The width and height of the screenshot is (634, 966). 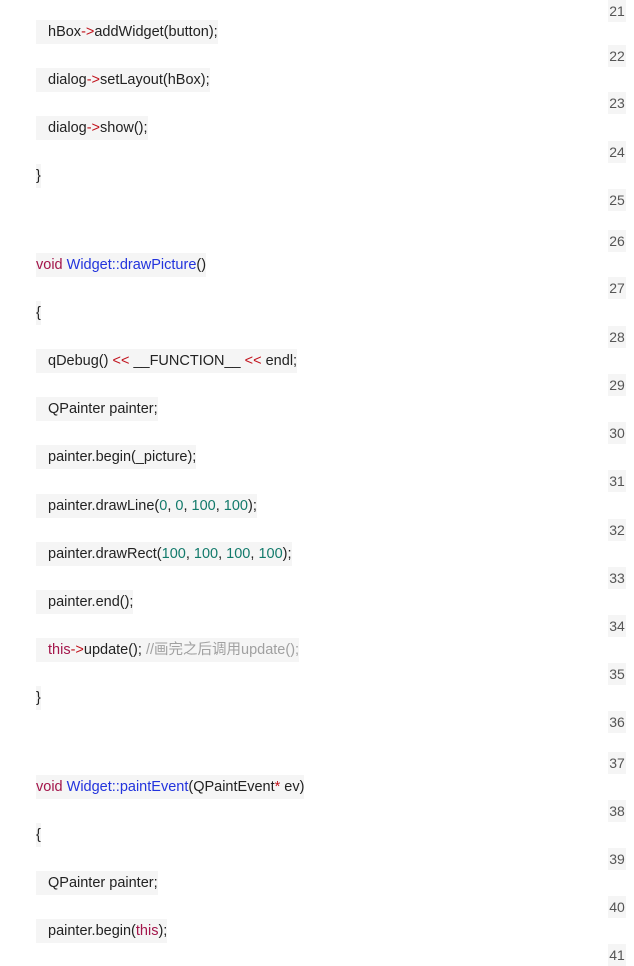 I want to click on code-token: painter.end();, so click(x=91, y=602).